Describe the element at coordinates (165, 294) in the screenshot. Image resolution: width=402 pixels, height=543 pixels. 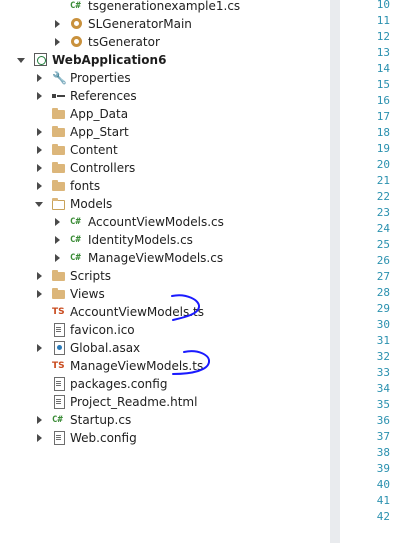
I see `tree-item: Views` at that location.